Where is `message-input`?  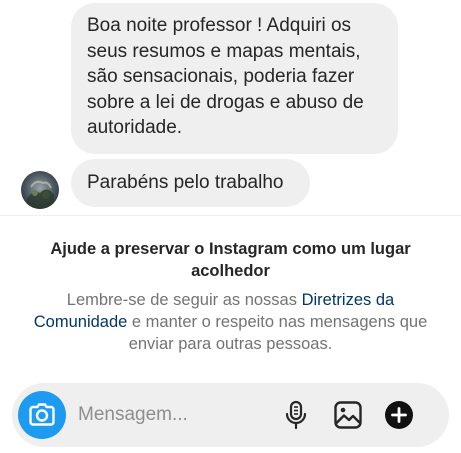 message-input is located at coordinates (173, 415).